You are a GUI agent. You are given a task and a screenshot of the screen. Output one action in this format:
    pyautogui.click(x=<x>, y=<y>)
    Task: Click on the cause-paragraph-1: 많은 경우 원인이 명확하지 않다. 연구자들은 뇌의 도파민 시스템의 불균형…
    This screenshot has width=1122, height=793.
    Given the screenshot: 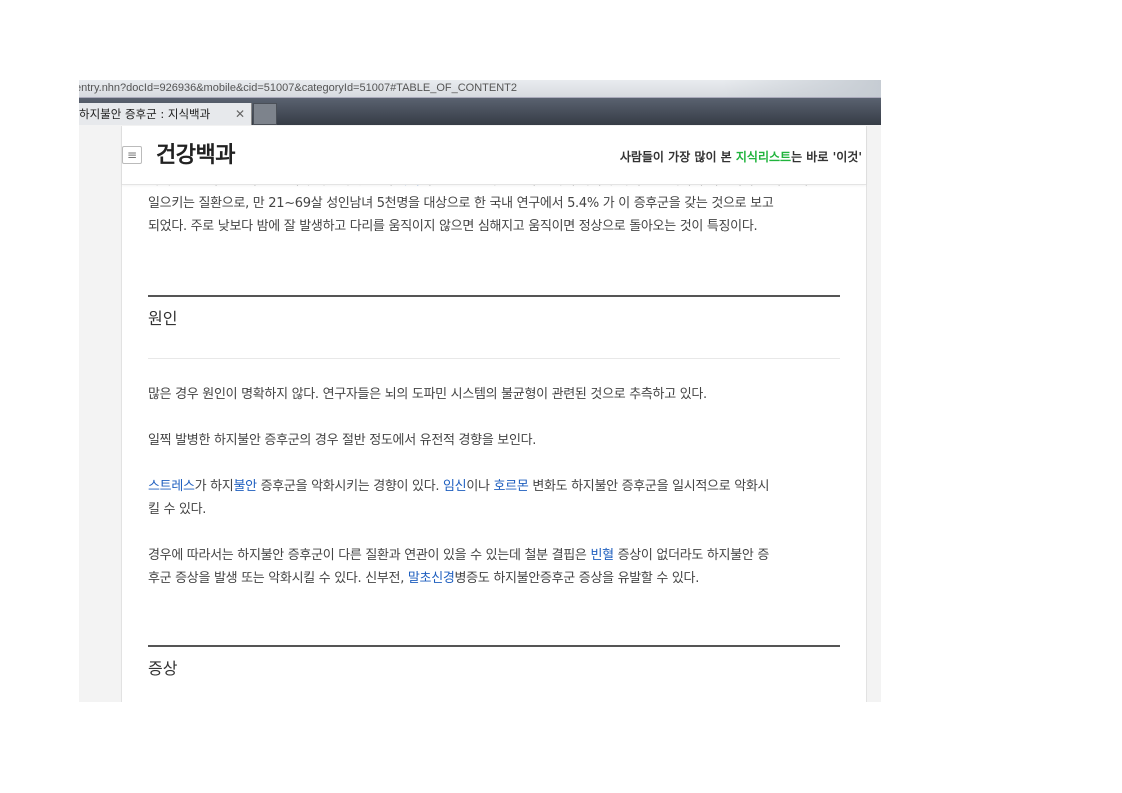 What is the action you would take?
    pyautogui.click(x=427, y=394)
    